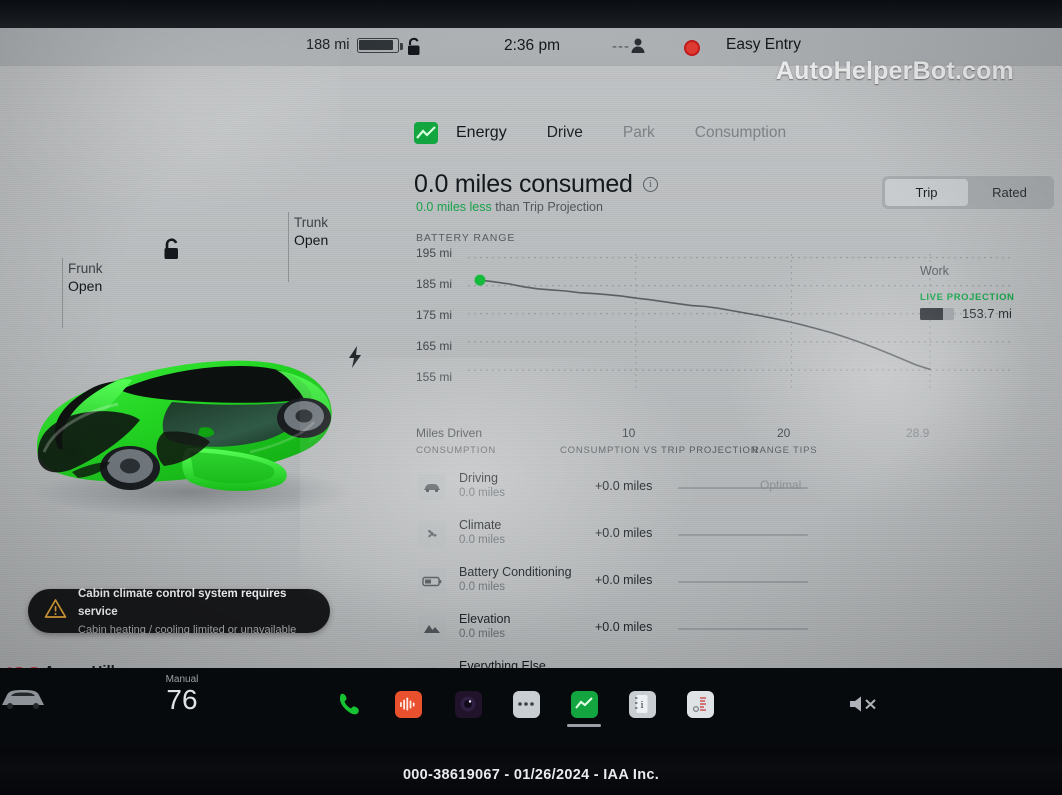 This screenshot has height=795, width=1062. Describe the element at coordinates (432, 628) in the screenshot. I see `mountain-icon` at that location.